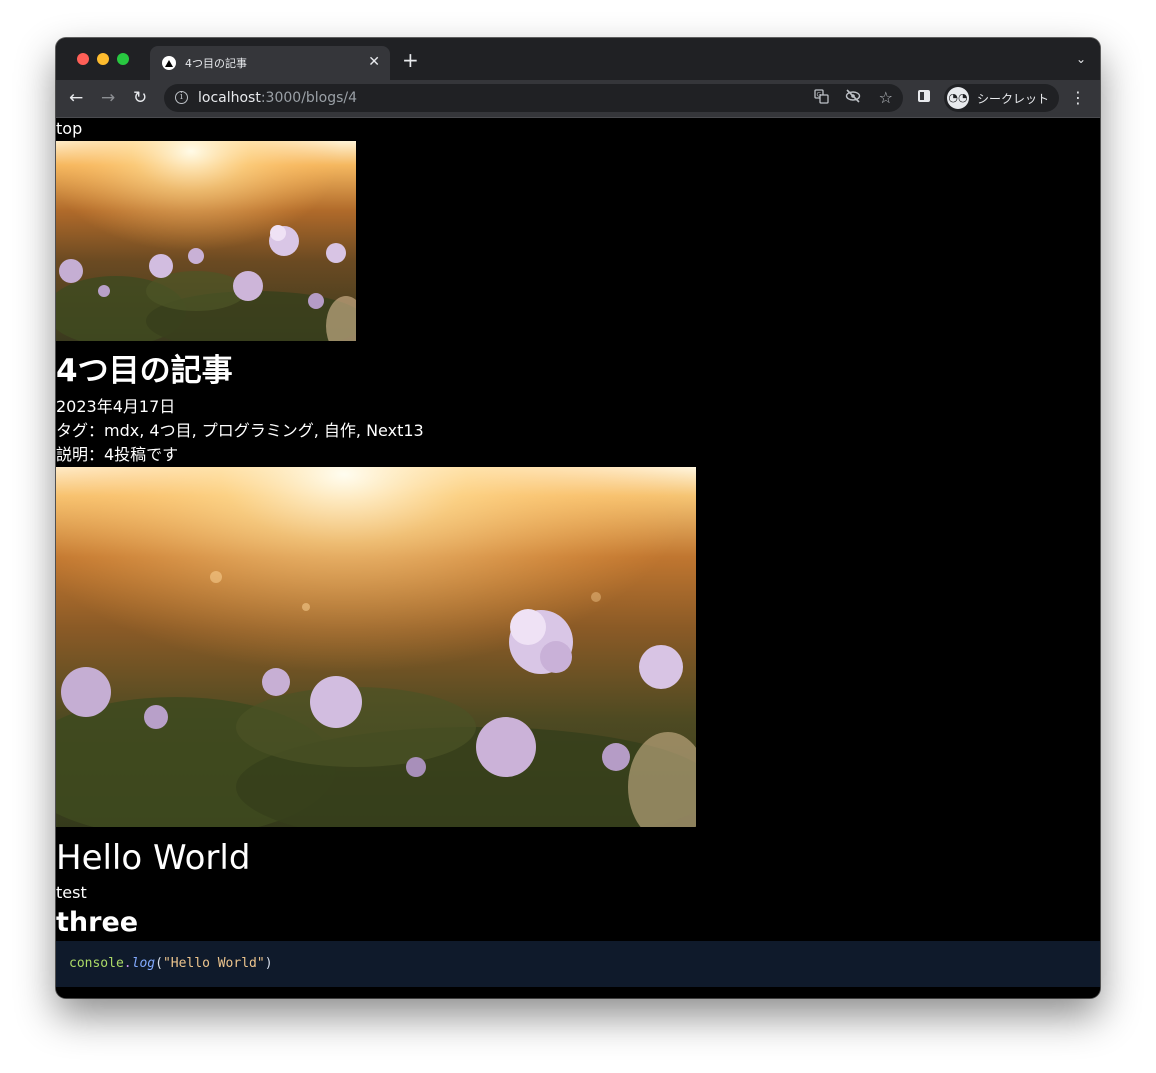  What do you see at coordinates (76, 98) in the screenshot?
I see `back-button: ←` at bounding box center [76, 98].